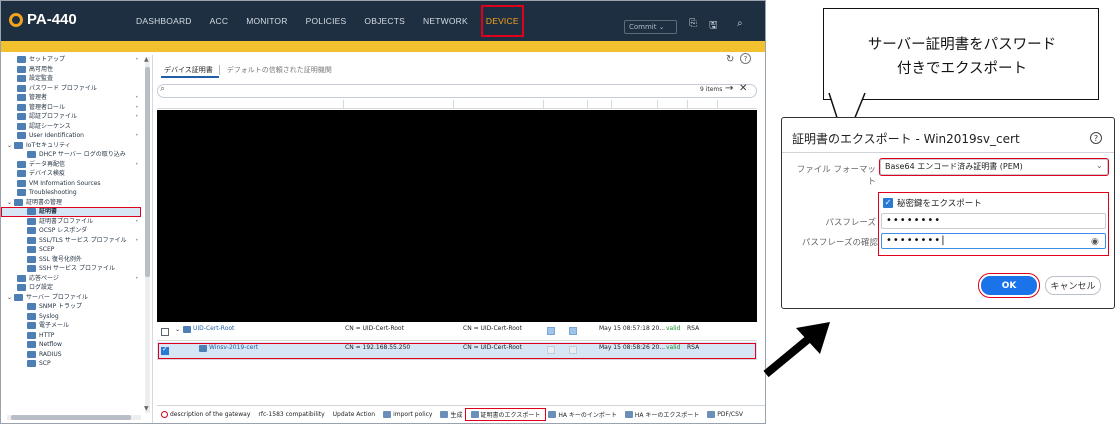  What do you see at coordinates (502, 21) in the screenshot?
I see `nav-device: DEVICE` at bounding box center [502, 21].